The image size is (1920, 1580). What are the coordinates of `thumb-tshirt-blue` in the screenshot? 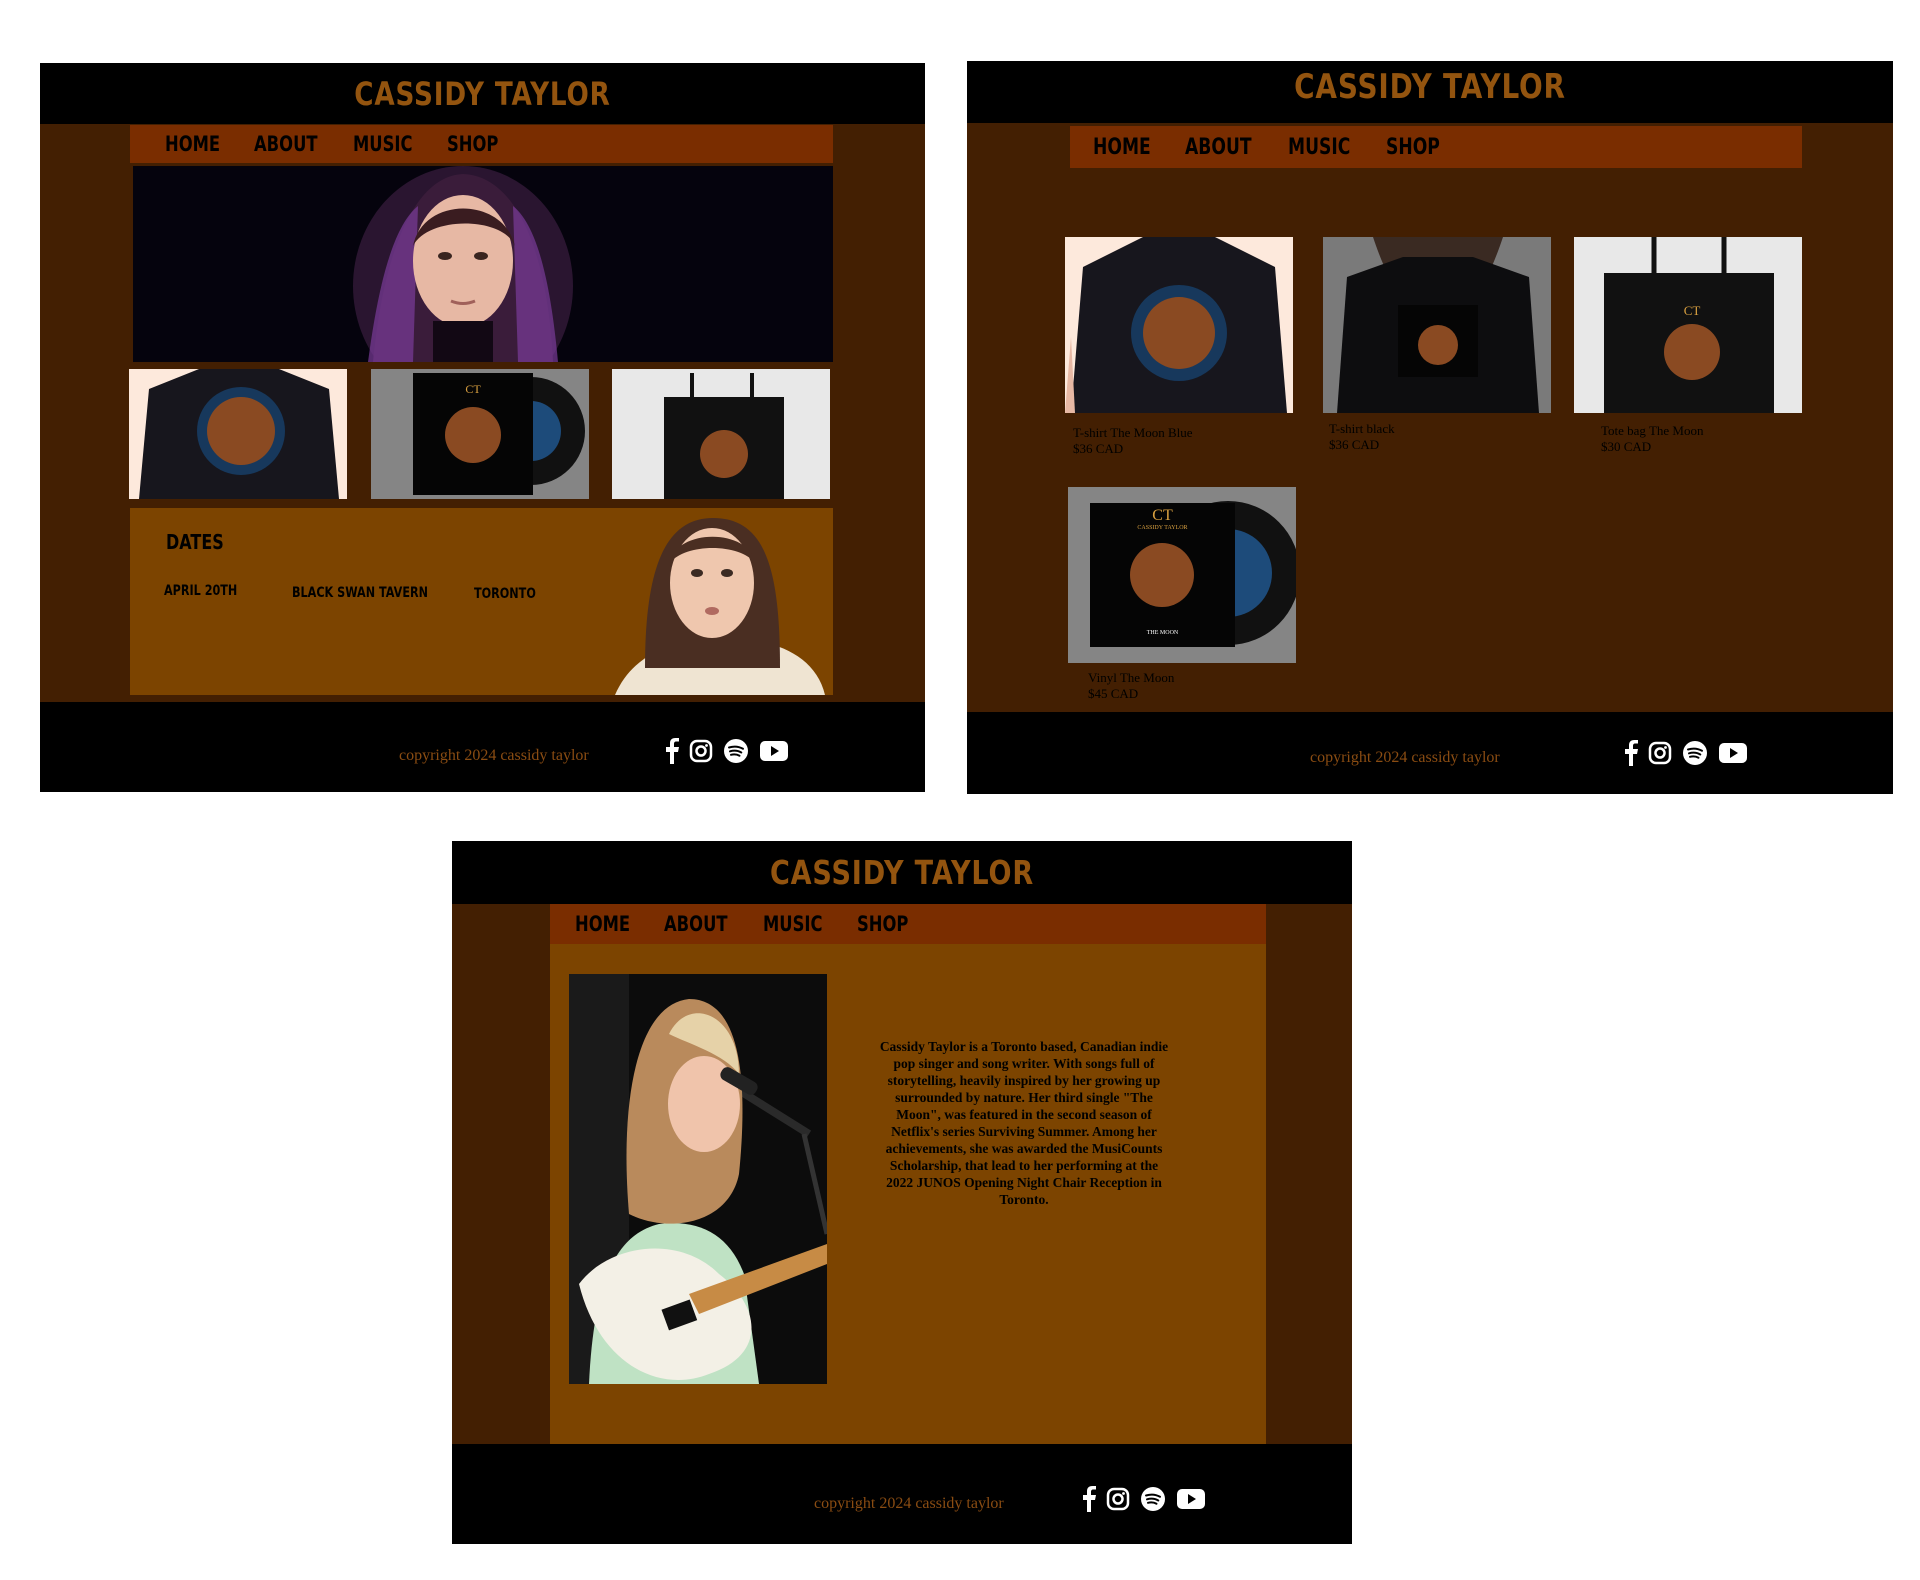 It's located at (238, 434).